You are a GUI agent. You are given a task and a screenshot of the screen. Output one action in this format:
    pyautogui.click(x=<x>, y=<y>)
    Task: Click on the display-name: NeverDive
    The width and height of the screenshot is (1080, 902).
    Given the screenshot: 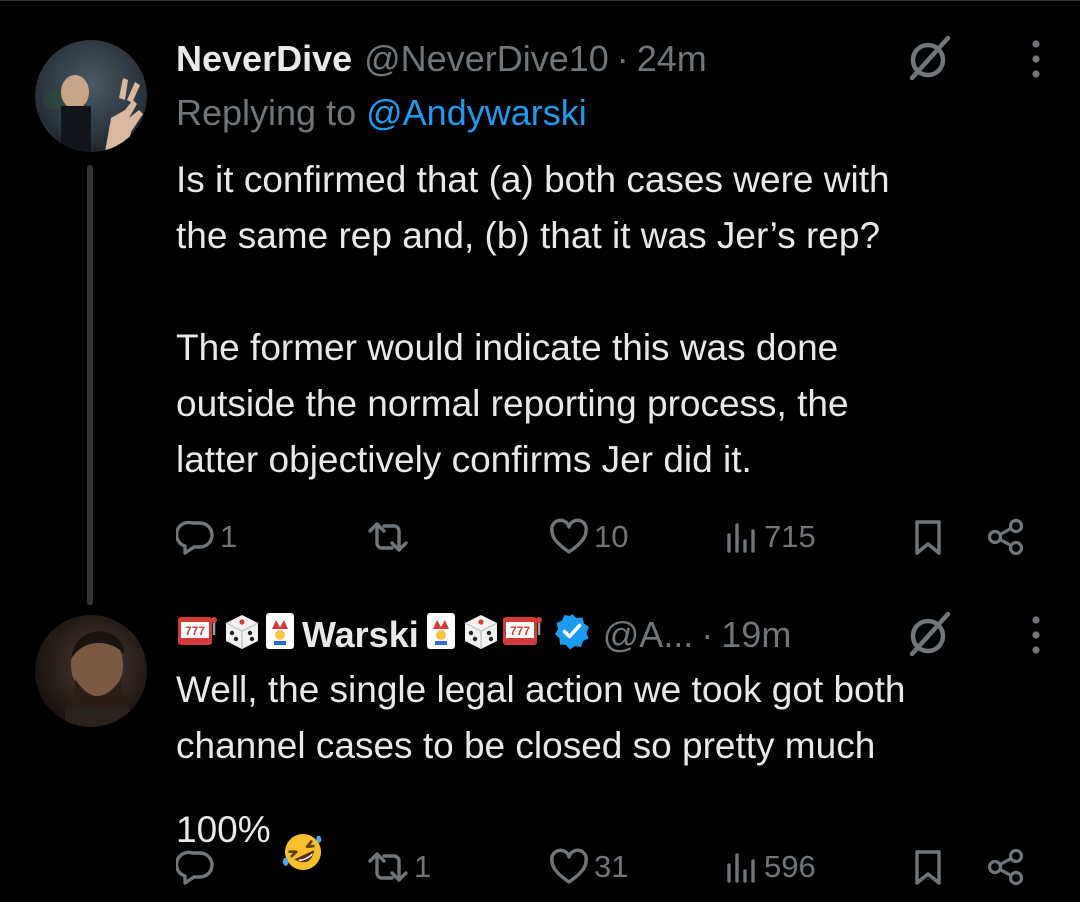 What is the action you would take?
    pyautogui.click(x=264, y=59)
    